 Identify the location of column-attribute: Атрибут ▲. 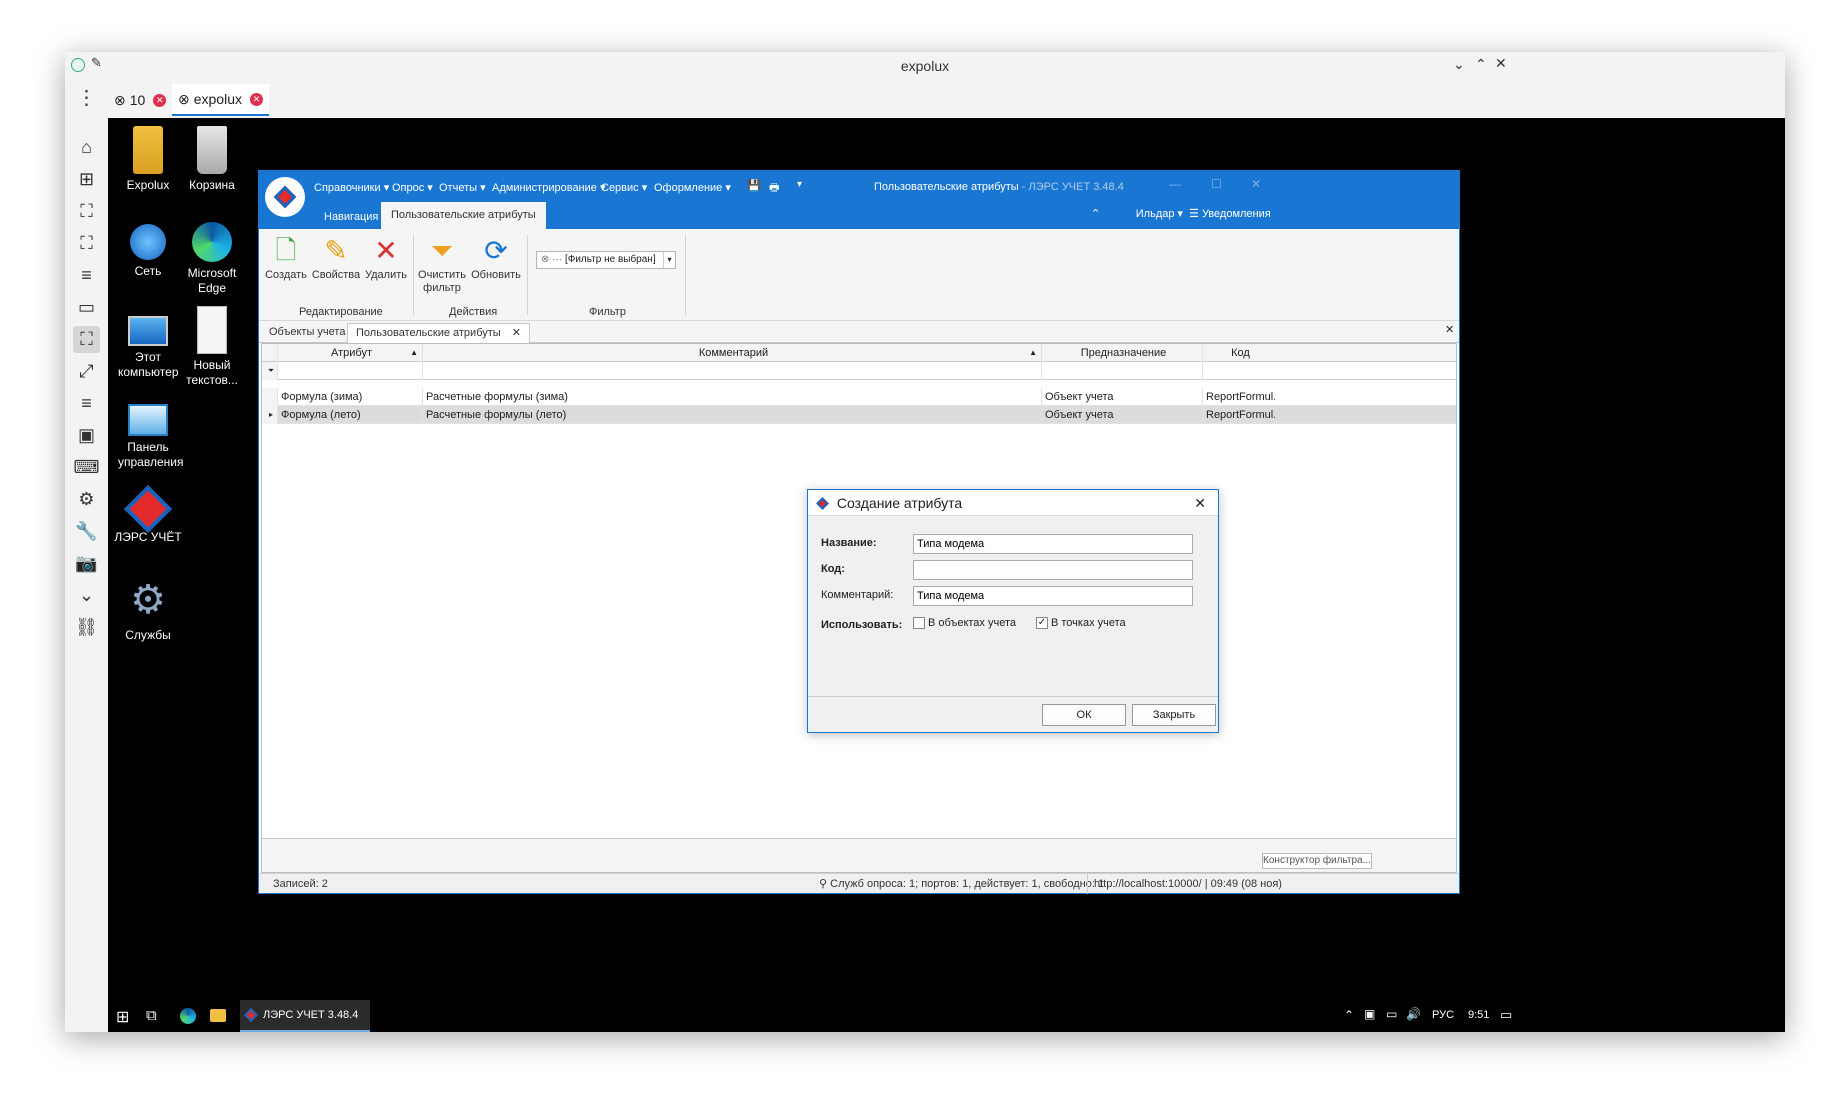
(350, 353).